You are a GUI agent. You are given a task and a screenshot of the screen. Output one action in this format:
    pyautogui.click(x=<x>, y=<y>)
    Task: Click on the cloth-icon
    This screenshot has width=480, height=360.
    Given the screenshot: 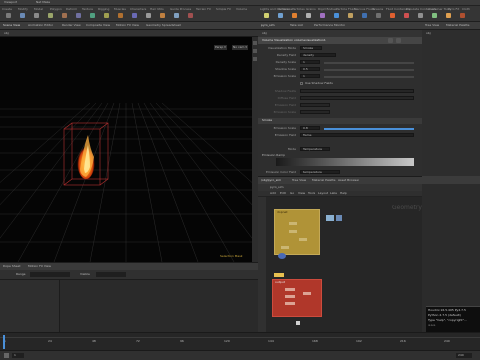 What is the action you would take?
    pyautogui.click(x=434, y=15)
    